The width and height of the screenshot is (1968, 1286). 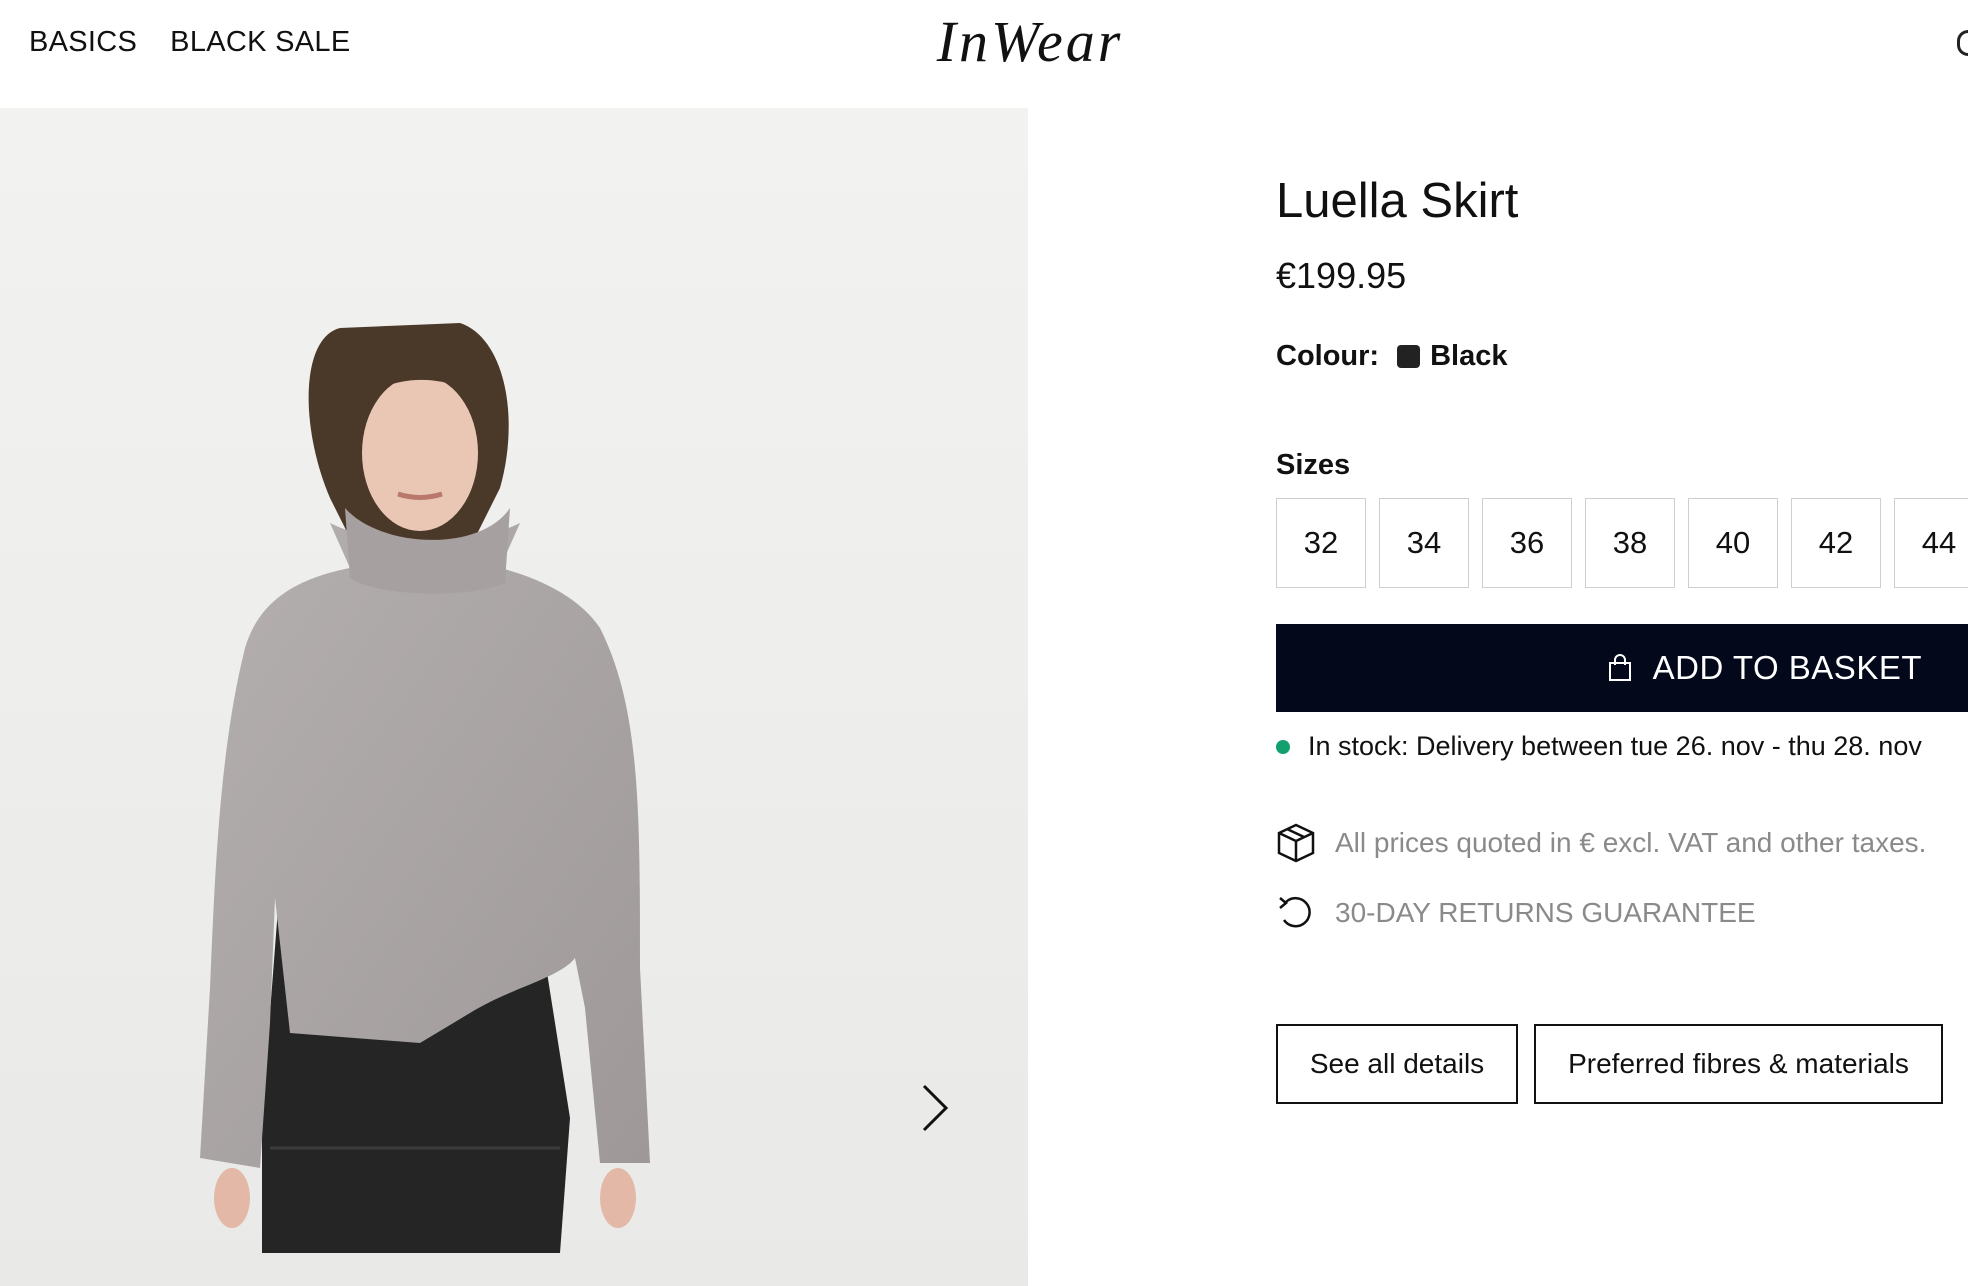 I want to click on chevron-right-icon, so click(x=934, y=1108).